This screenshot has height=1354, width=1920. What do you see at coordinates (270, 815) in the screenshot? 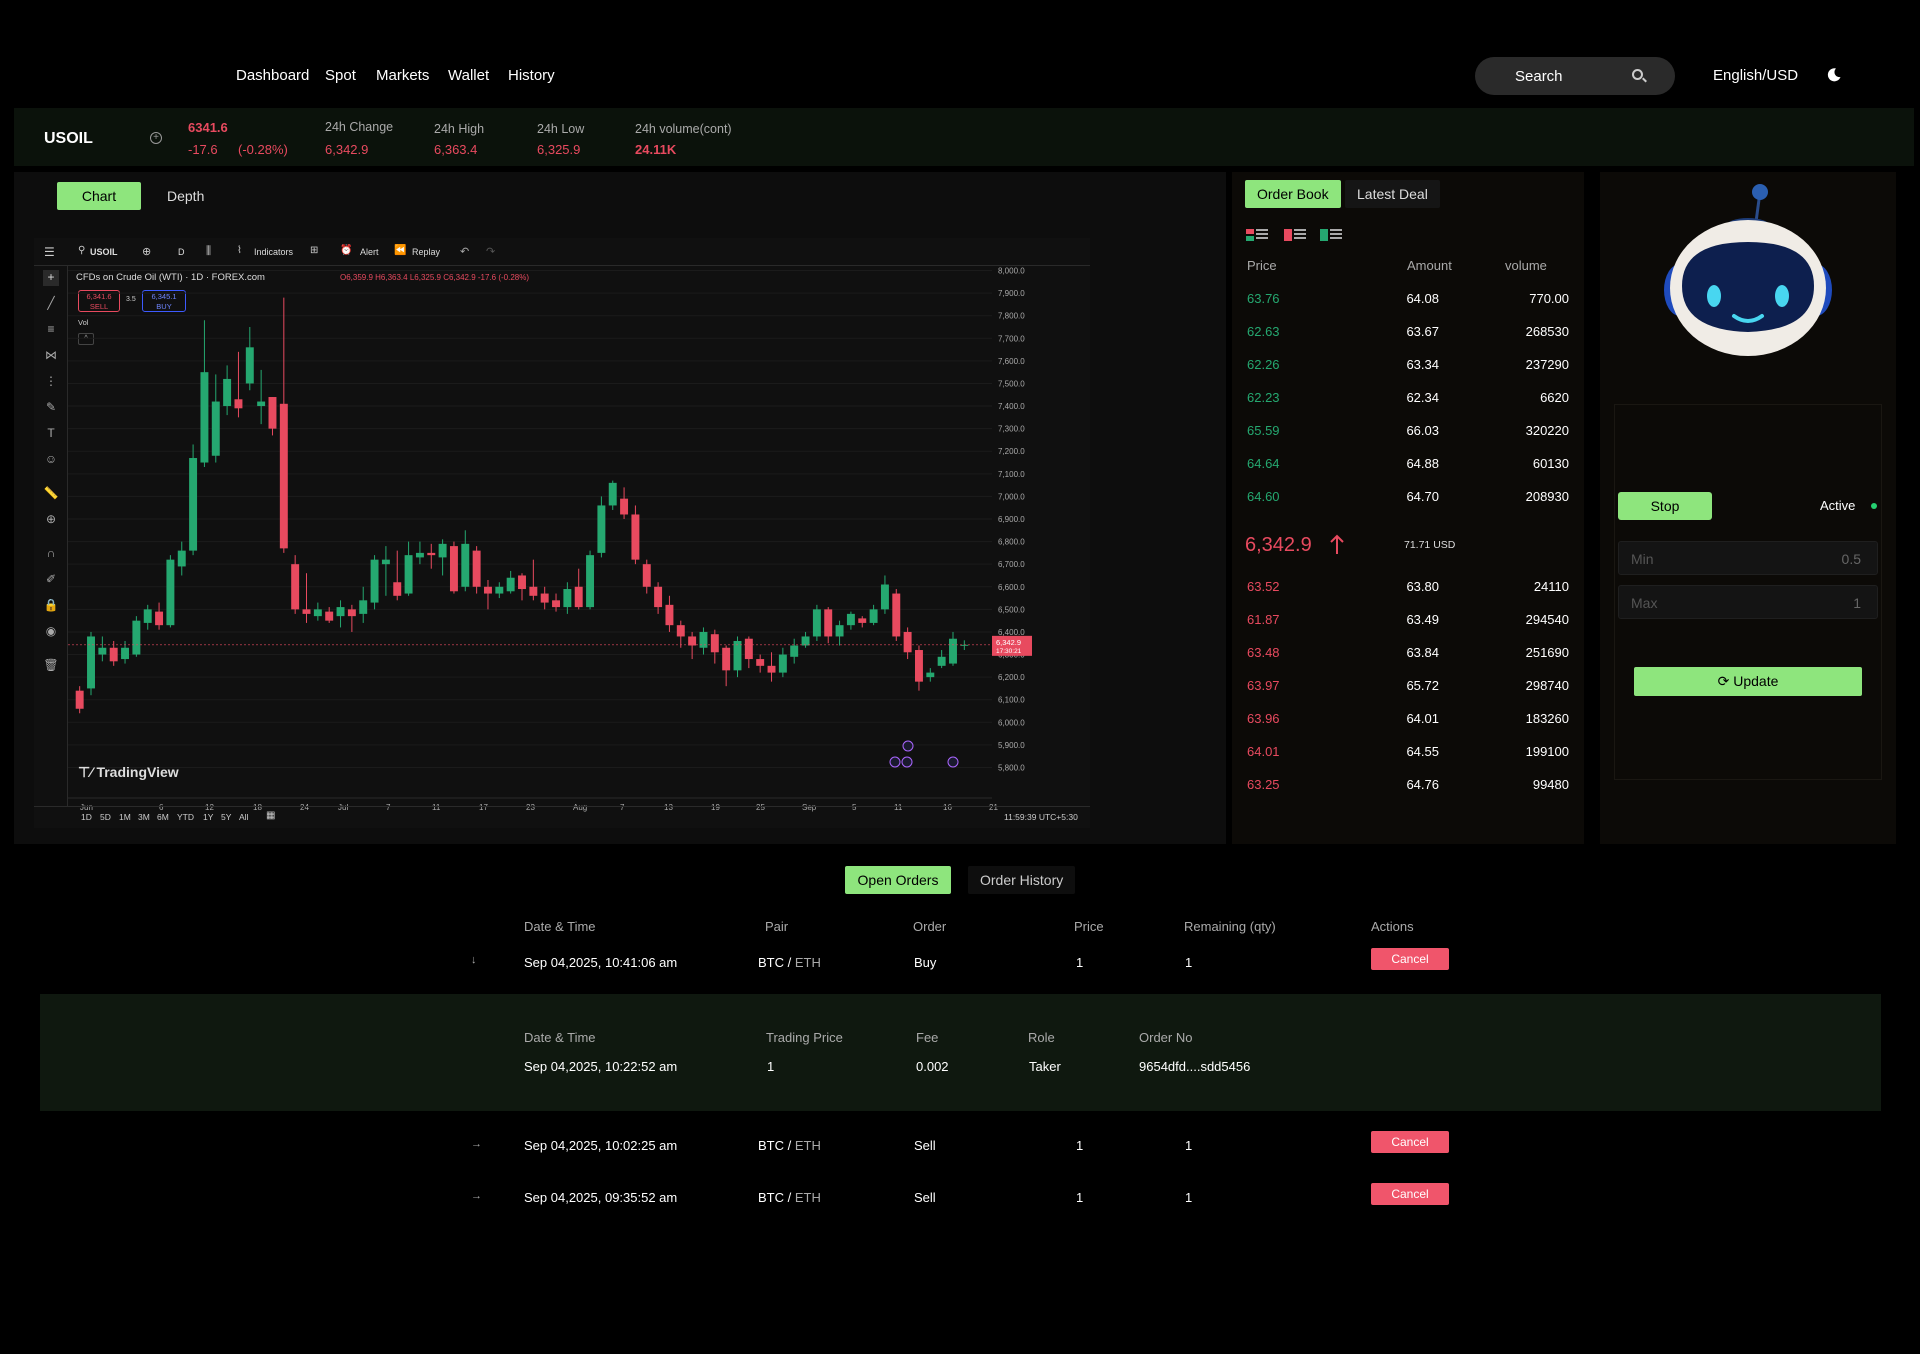
I see `date-range-icon: ▦` at bounding box center [270, 815].